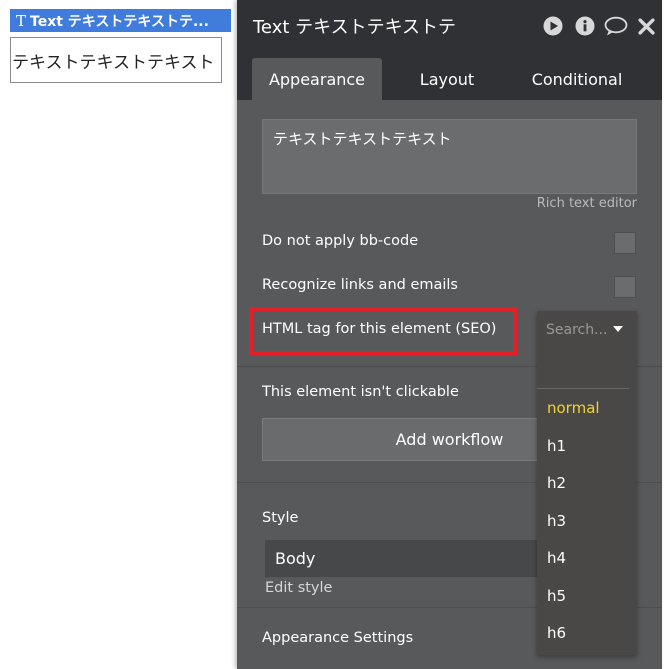  What do you see at coordinates (340, 241) in the screenshot?
I see `bbcode-label: Do not apply bb-code` at bounding box center [340, 241].